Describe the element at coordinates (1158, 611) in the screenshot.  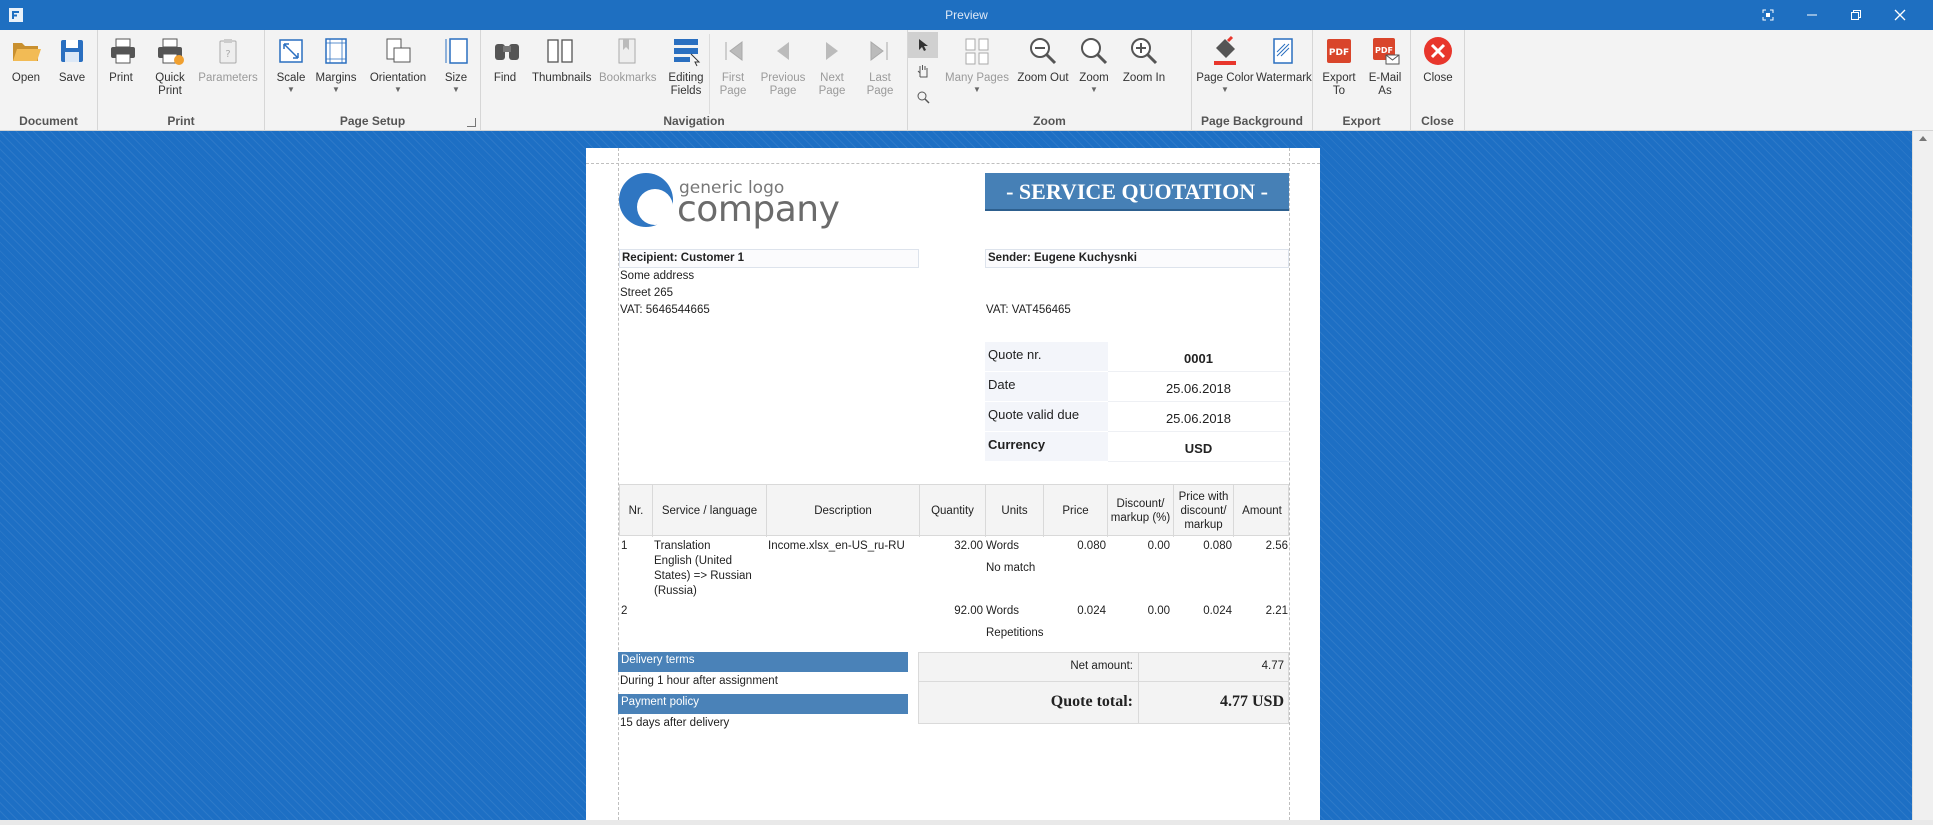
I see `row2-discount: 0.00` at that location.